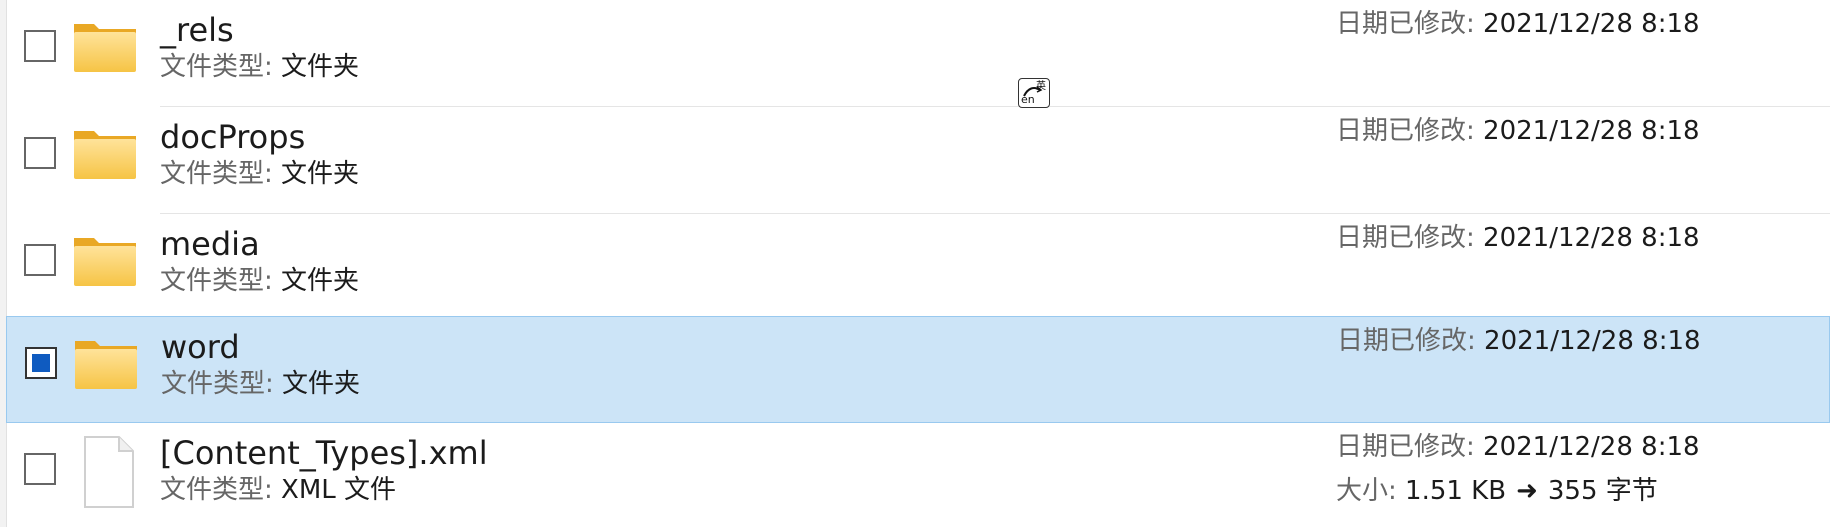  I want to click on file-name: [Content_Types].xml, so click(324, 453).